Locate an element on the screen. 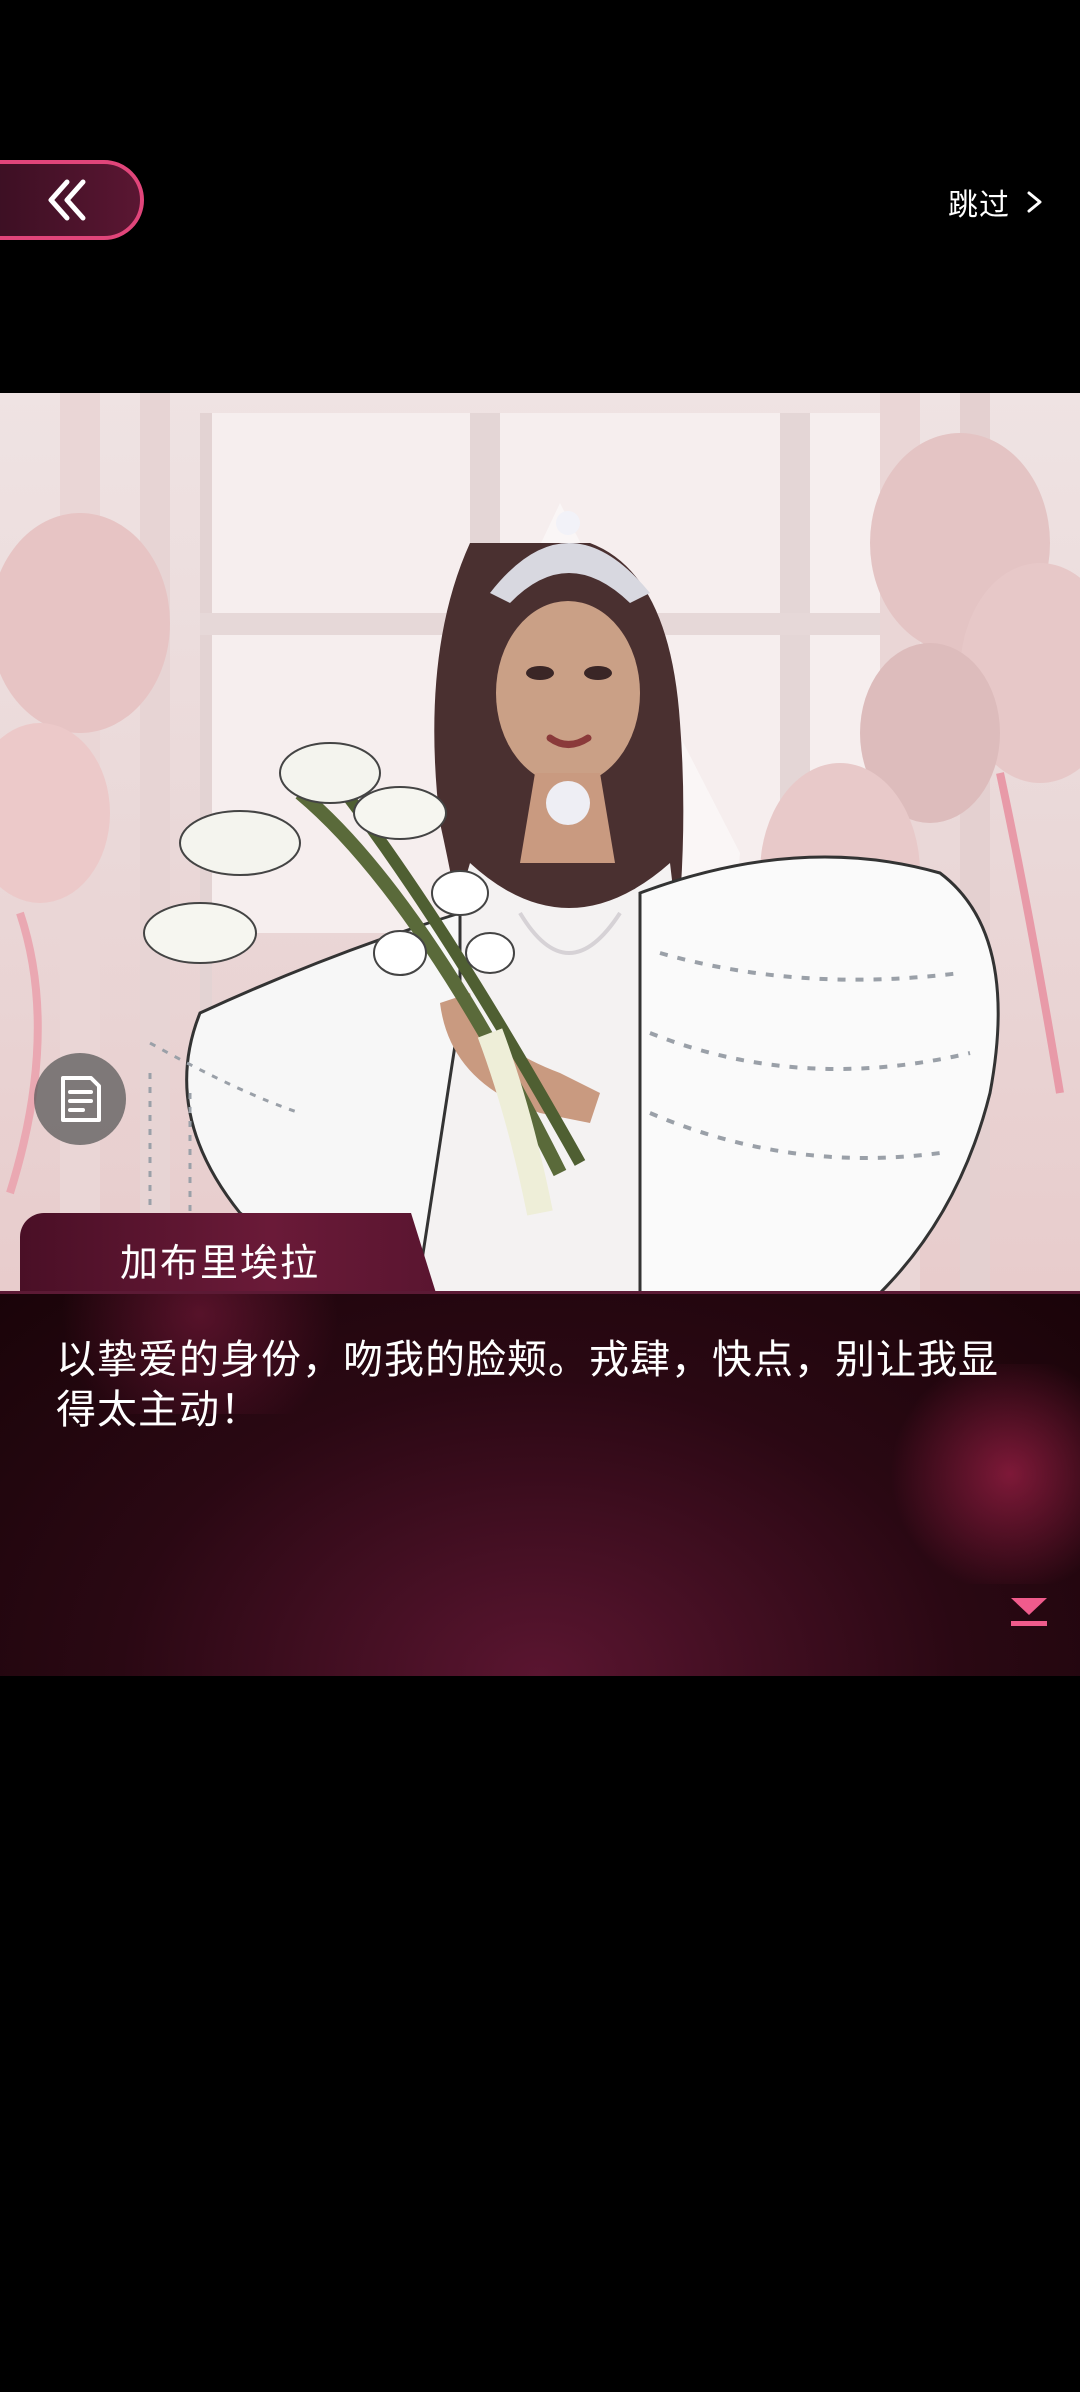  document-log-icon is located at coordinates (81, 1099).